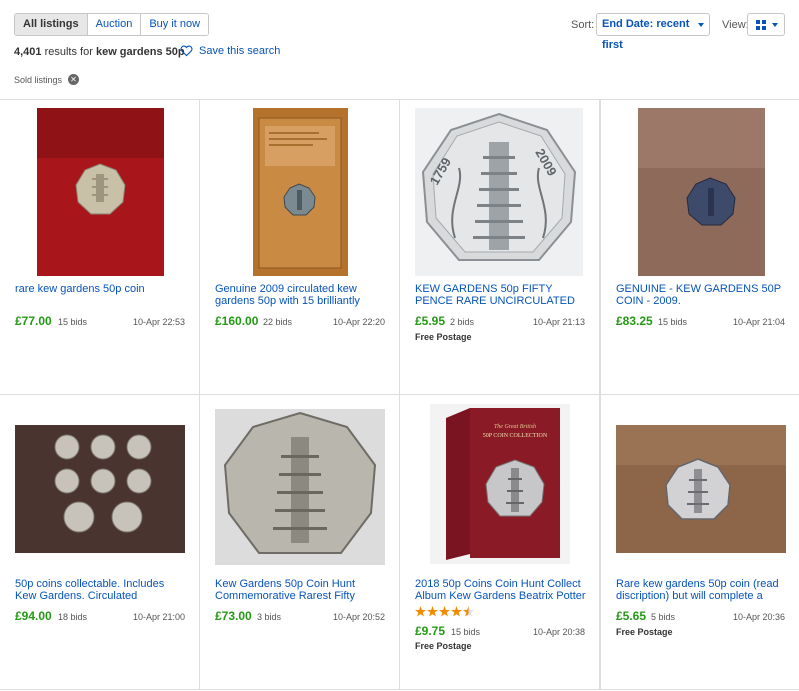  I want to click on listing-bids: 3 bids, so click(269, 617).